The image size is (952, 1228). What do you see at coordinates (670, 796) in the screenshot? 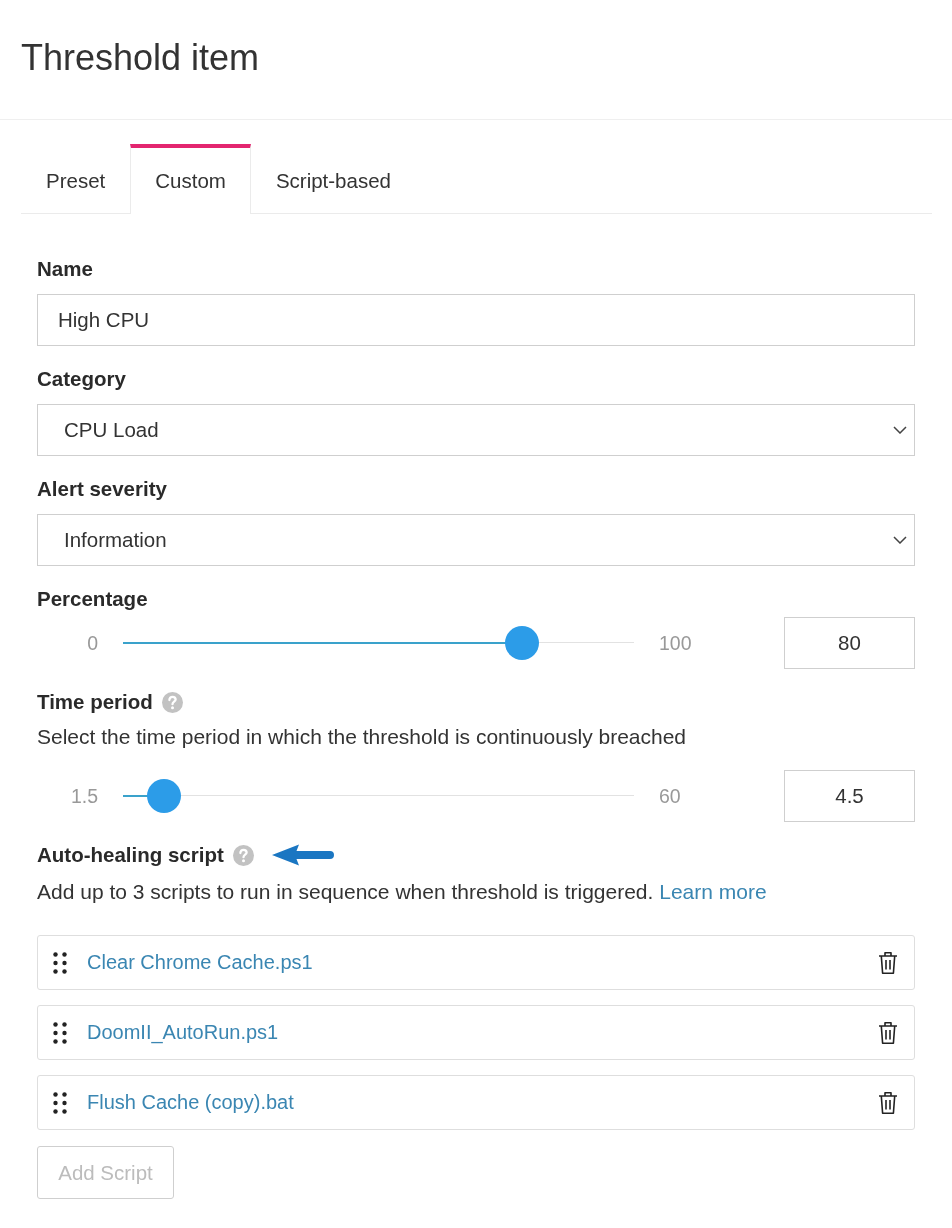
I see `slider-max-label: 60` at bounding box center [670, 796].